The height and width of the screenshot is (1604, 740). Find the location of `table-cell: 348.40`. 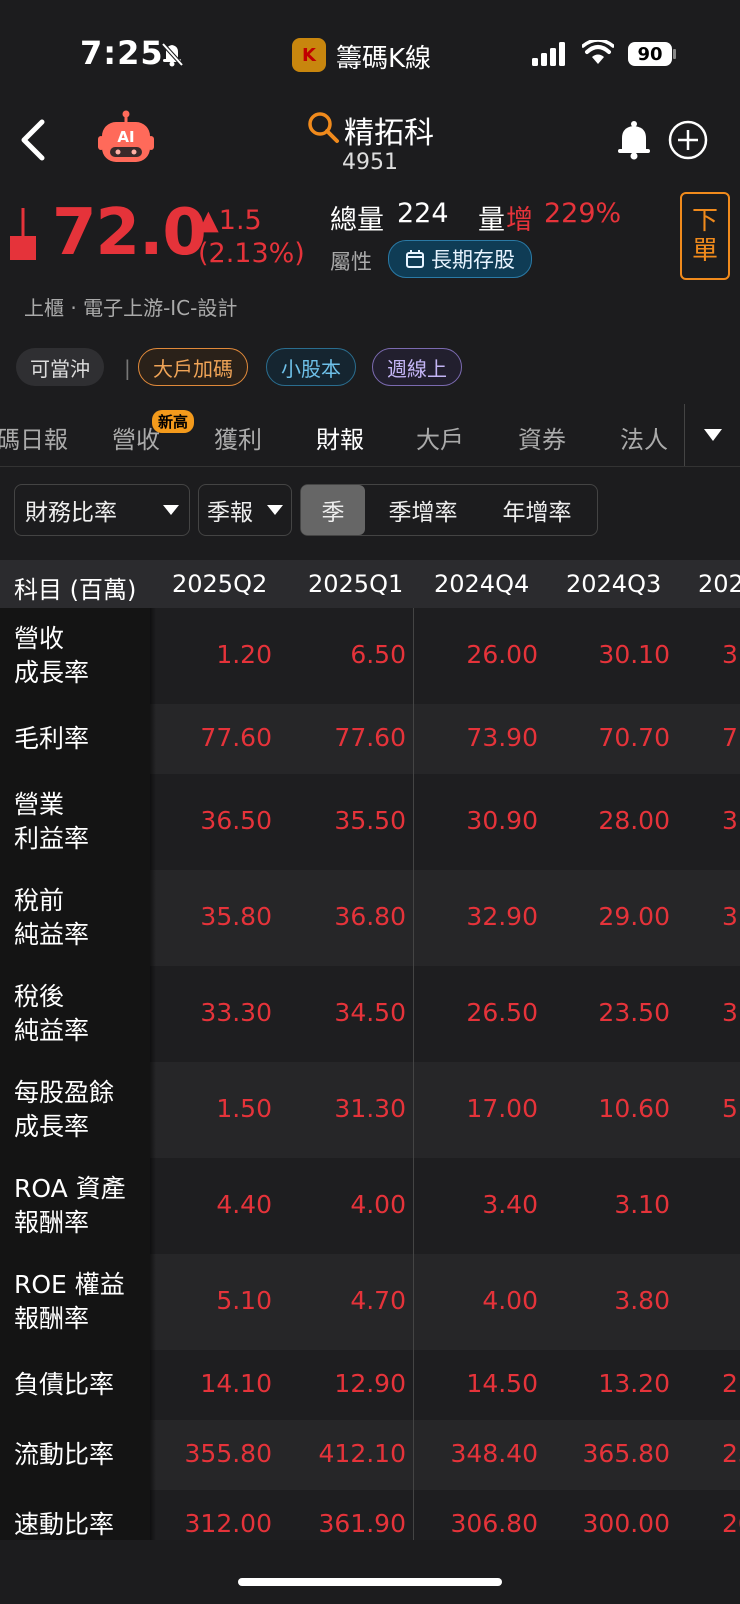

table-cell: 348.40 is located at coordinates (494, 1453).